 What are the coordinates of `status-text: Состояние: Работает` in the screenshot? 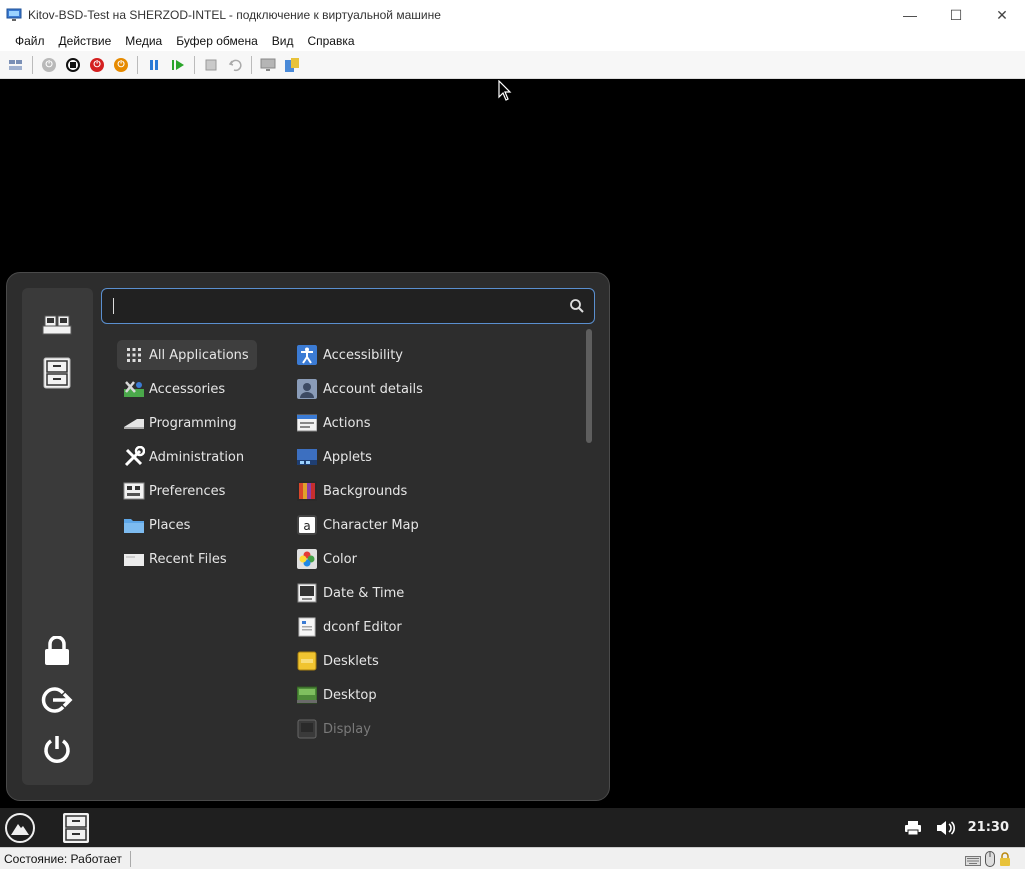 It's located at (65, 858).